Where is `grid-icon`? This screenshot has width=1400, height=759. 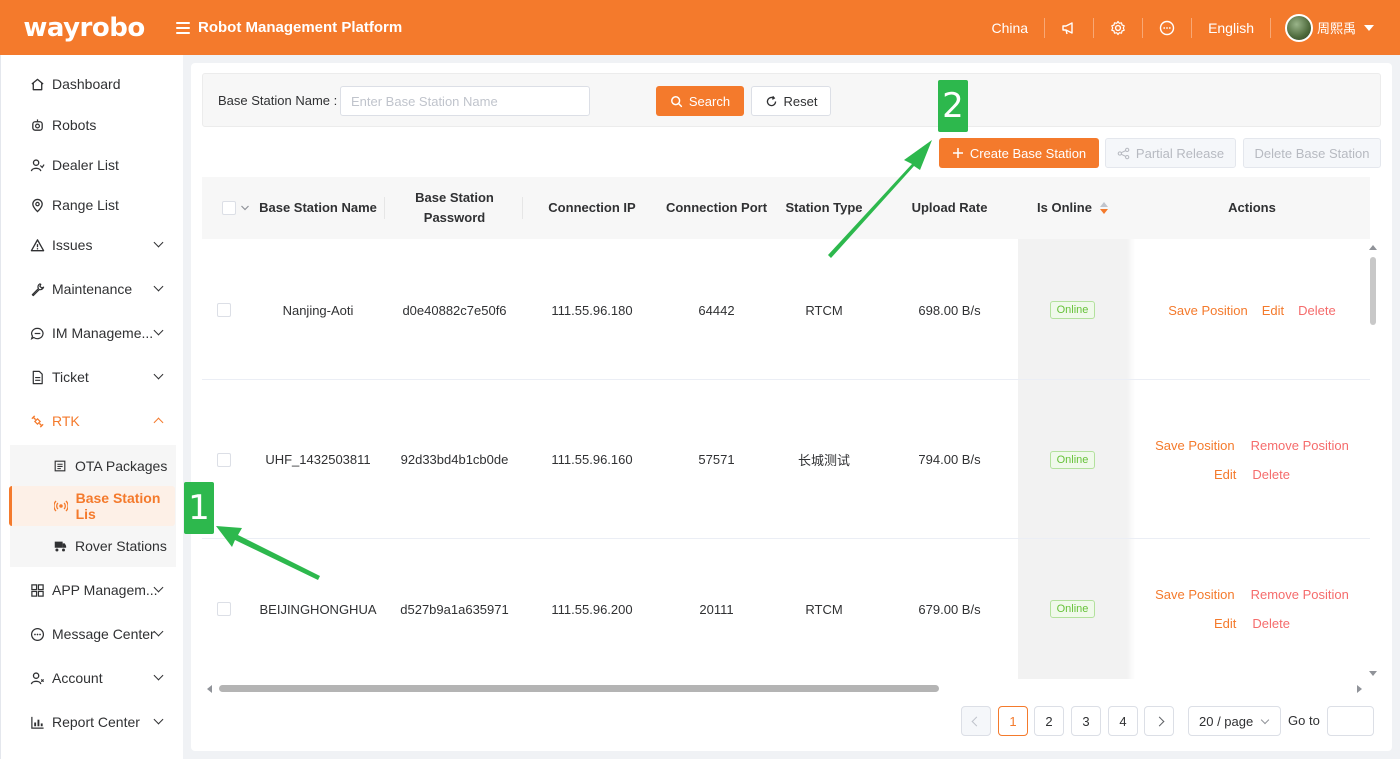
grid-icon is located at coordinates (37, 590).